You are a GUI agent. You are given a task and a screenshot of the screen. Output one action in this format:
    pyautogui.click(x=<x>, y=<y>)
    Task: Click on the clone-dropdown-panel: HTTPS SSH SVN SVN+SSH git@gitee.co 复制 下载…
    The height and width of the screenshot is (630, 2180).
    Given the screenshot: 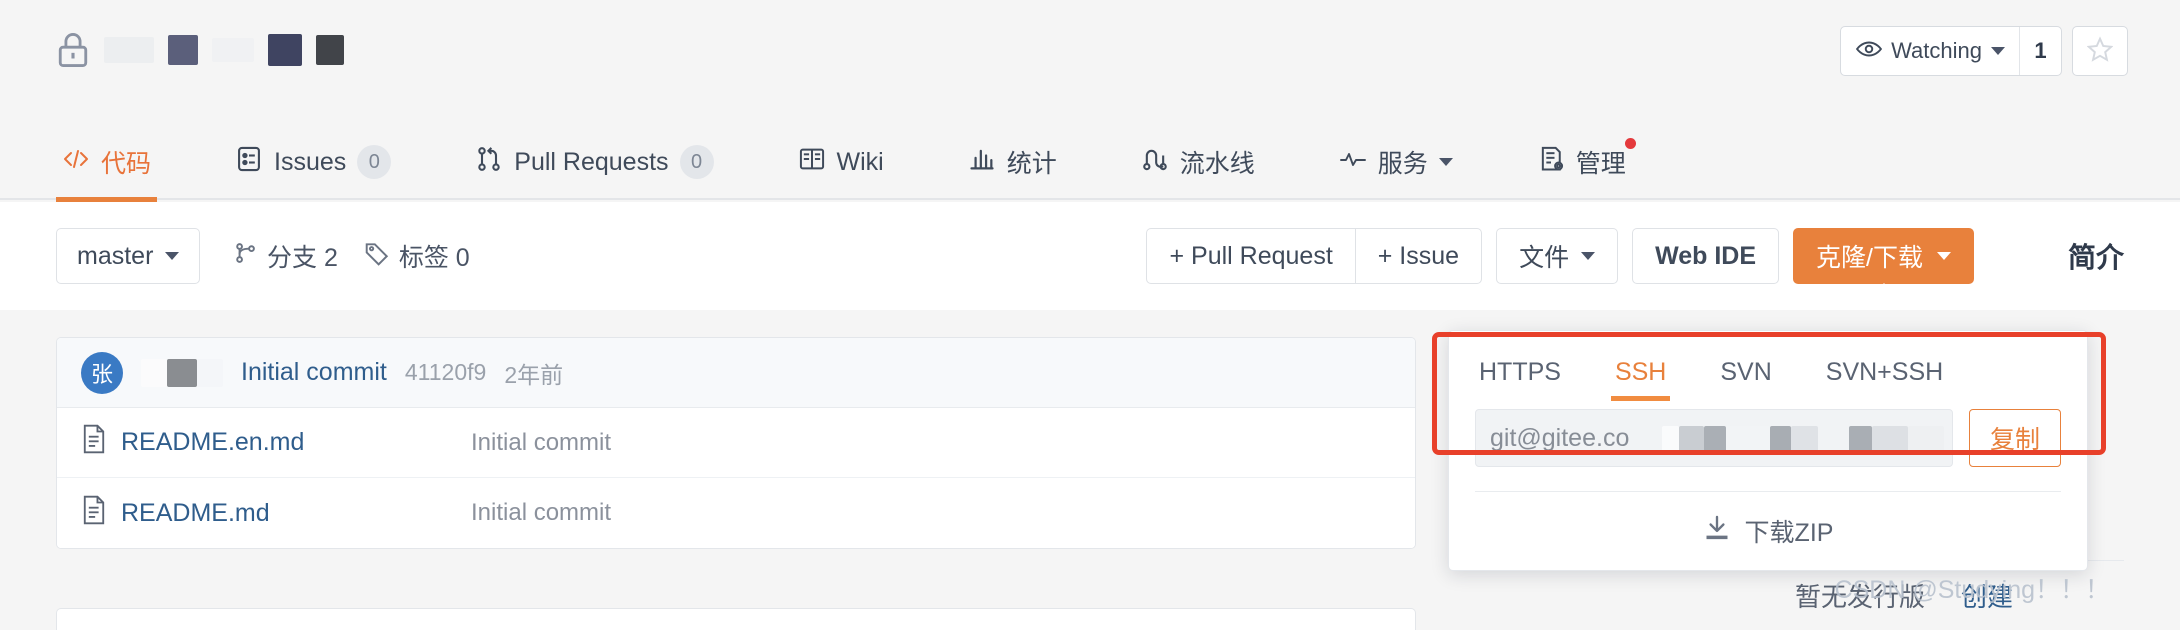 What is the action you would take?
    pyautogui.click(x=1768, y=450)
    